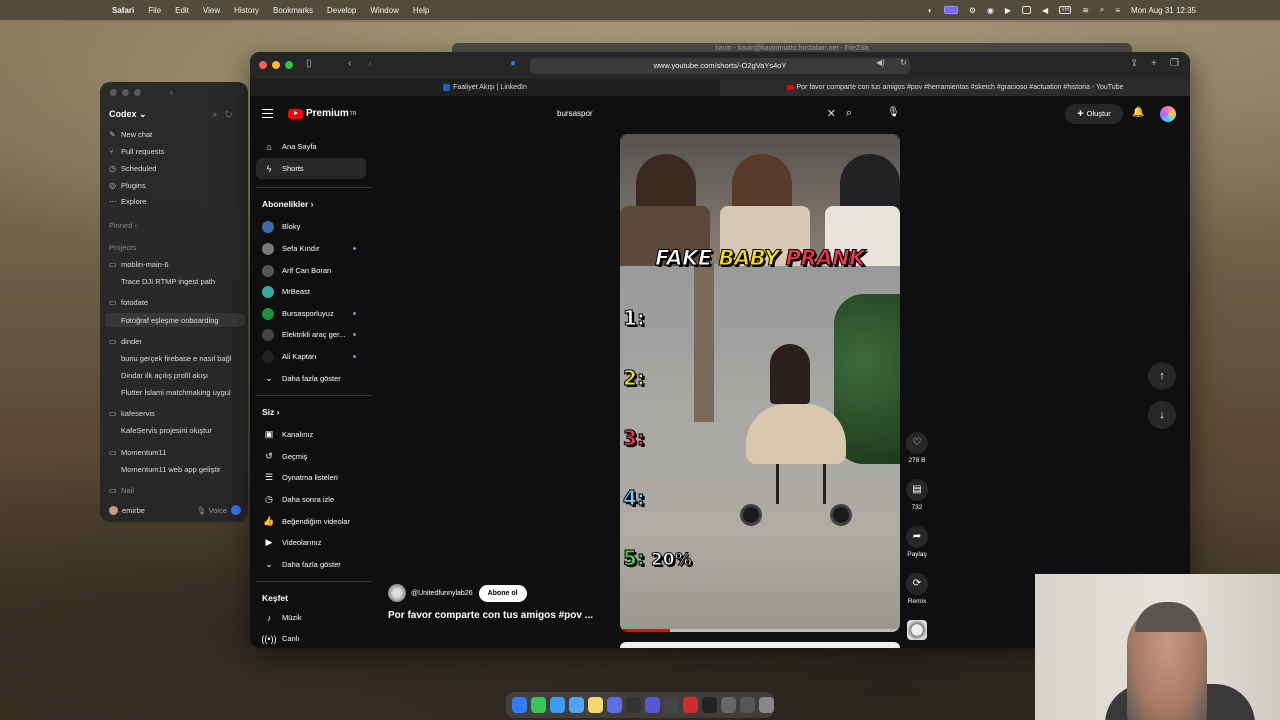 The width and height of the screenshot is (1280, 720). What do you see at coordinates (311, 146) in the screenshot?
I see `sidebar-item-home: ⌂ Ana Sayfa` at bounding box center [311, 146].